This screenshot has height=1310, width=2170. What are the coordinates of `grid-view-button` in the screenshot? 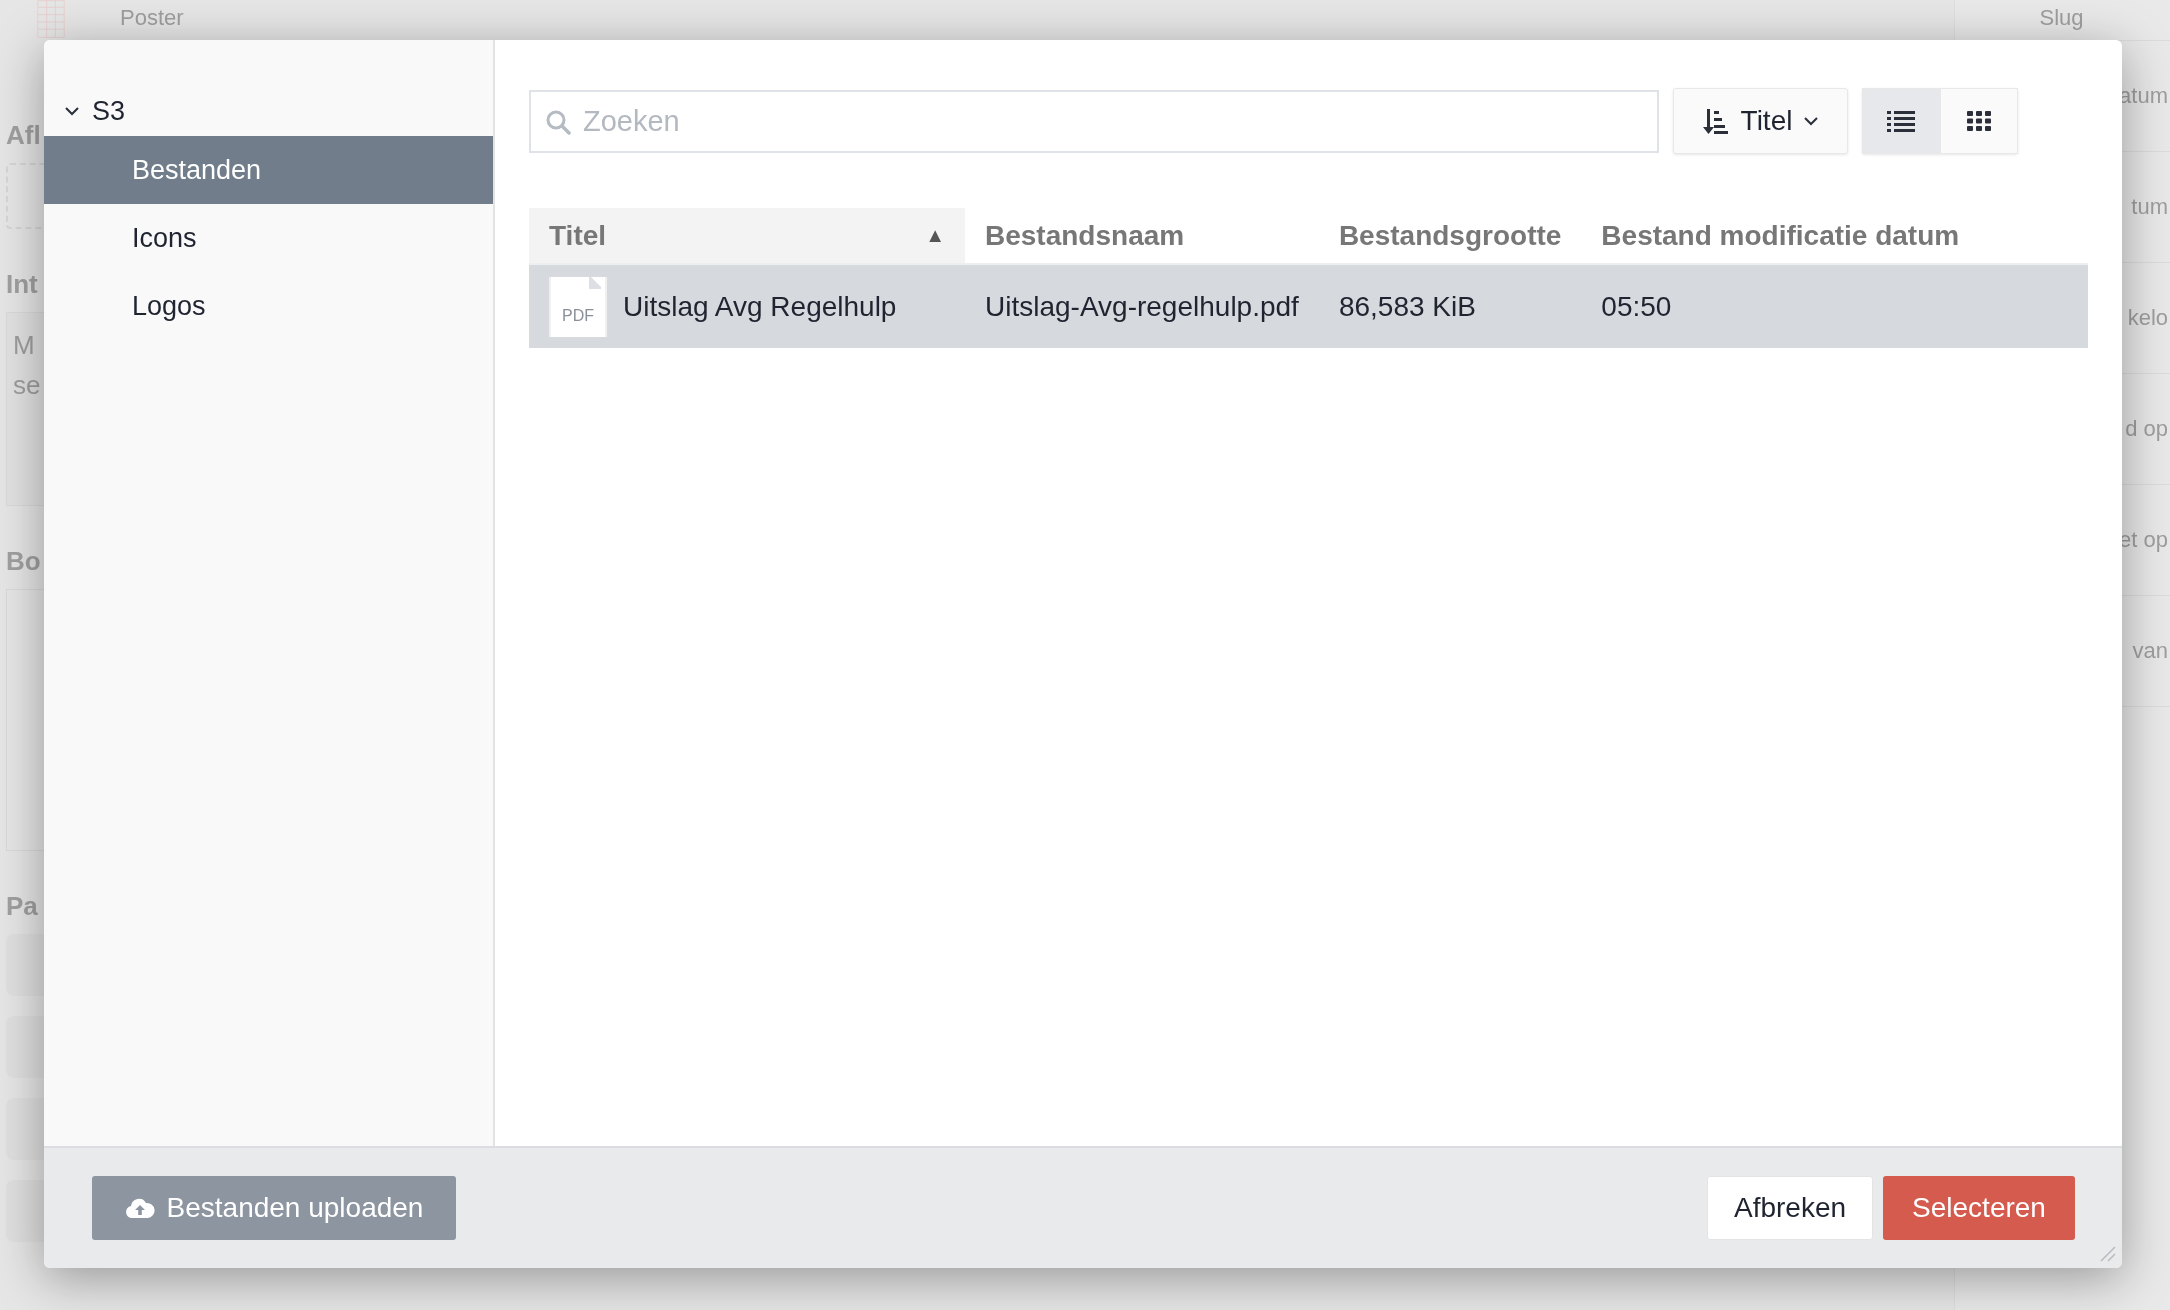 It's located at (1979, 121).